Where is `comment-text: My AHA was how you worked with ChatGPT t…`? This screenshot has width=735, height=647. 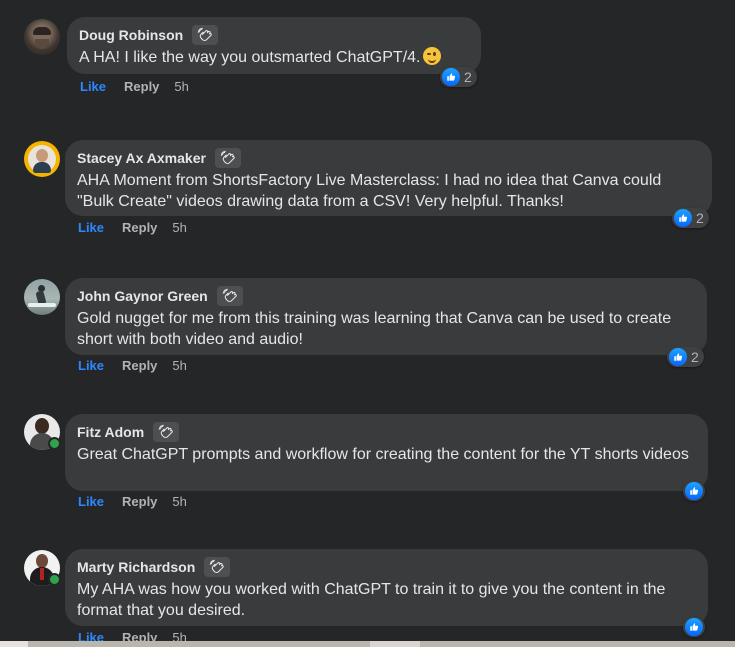
comment-text: My AHA was how you worked with ChatGPT t… is located at coordinates (371, 600).